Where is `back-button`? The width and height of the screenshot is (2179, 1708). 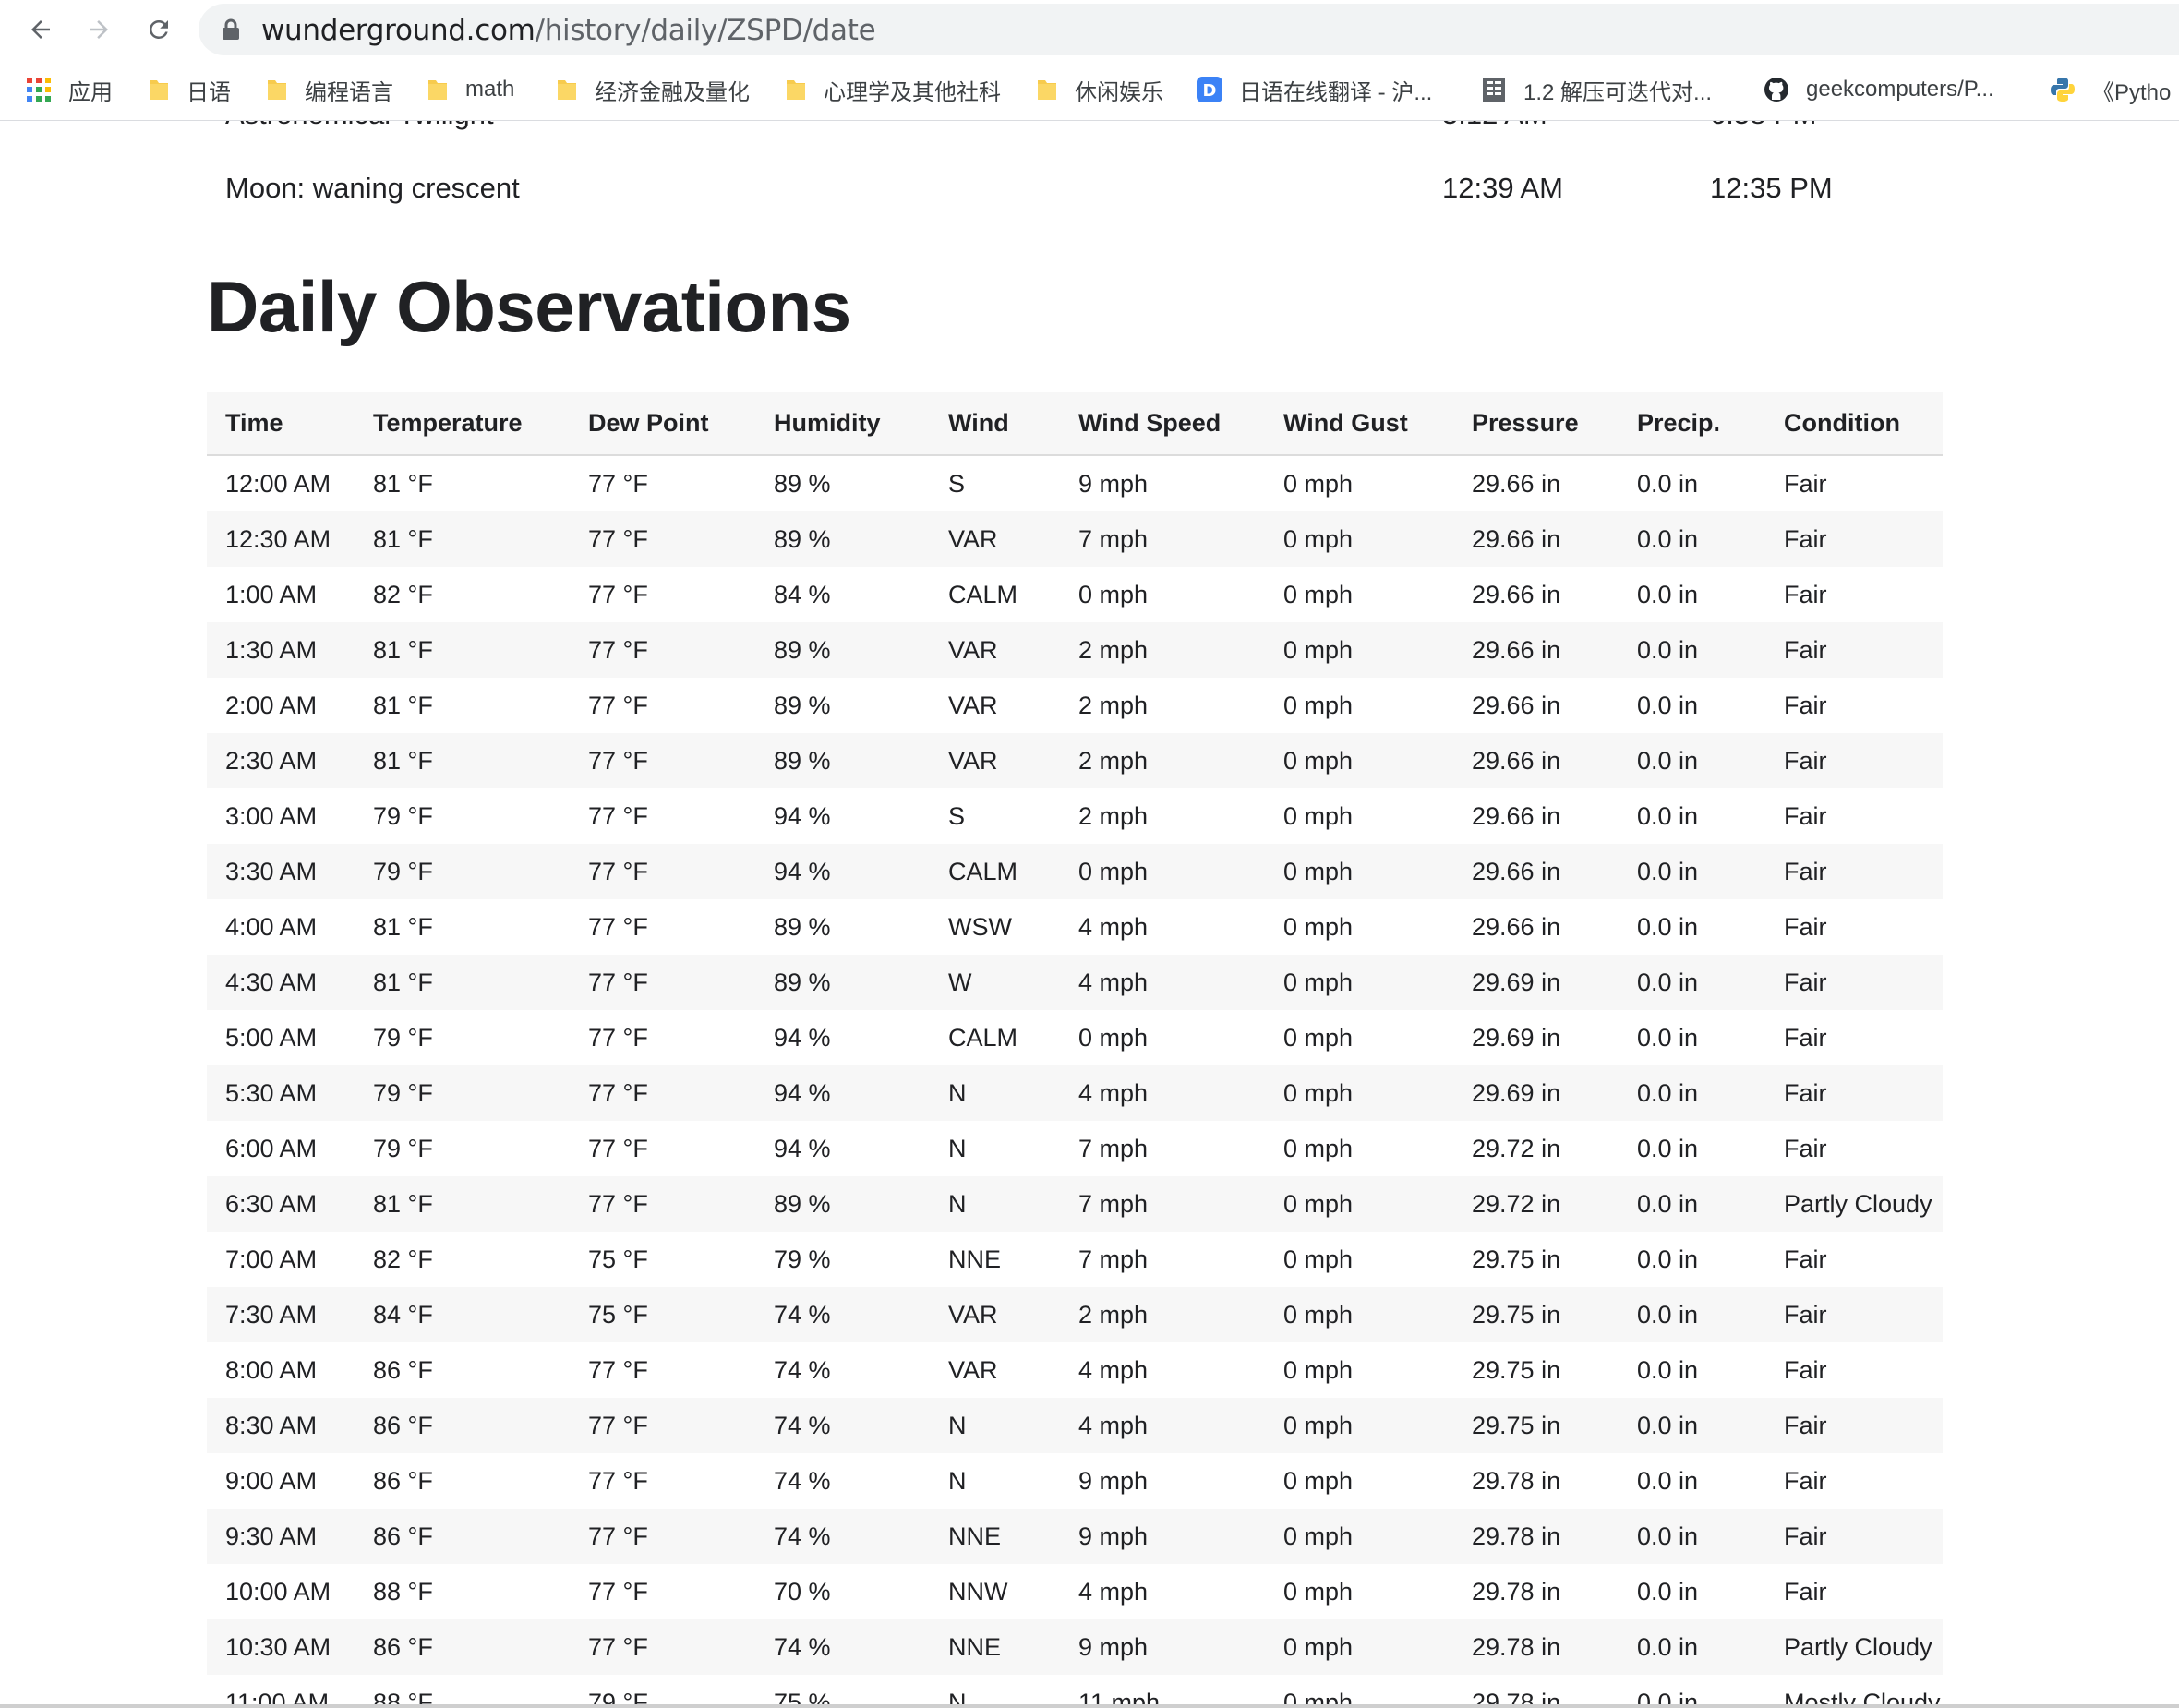 back-button is located at coordinates (40, 29).